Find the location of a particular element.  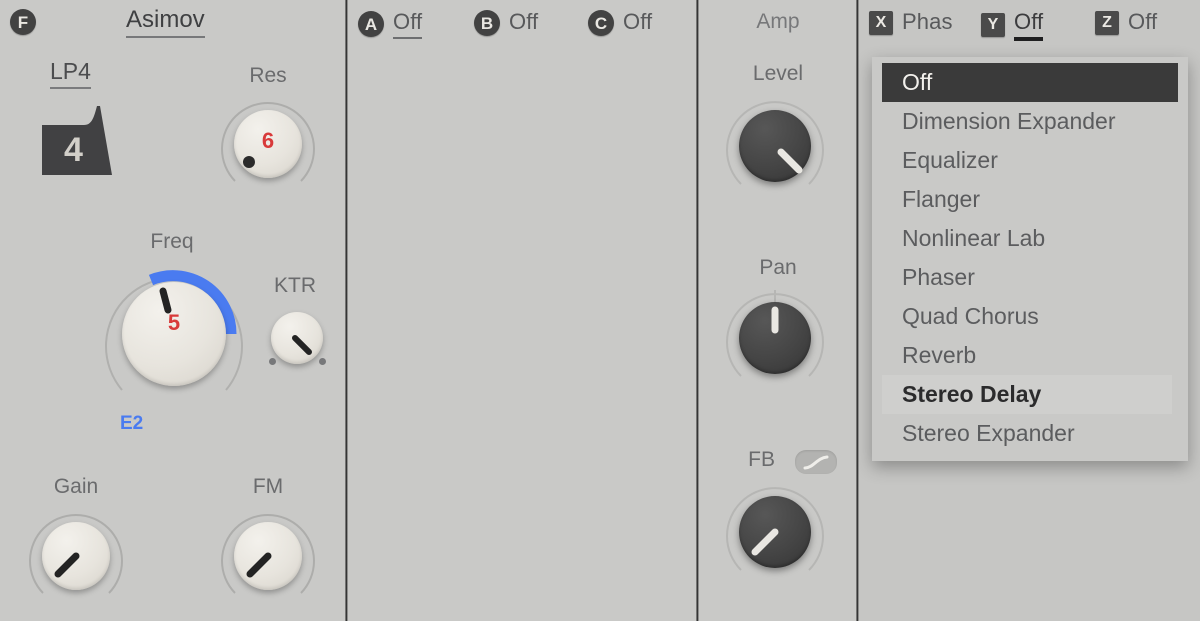

pan-knob is located at coordinates (775, 338).